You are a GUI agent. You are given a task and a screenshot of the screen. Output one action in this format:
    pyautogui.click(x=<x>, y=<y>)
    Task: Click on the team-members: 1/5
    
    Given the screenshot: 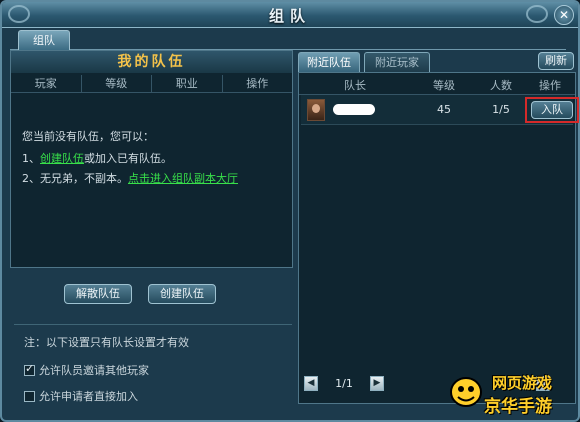 What is the action you would take?
    pyautogui.click(x=501, y=109)
    